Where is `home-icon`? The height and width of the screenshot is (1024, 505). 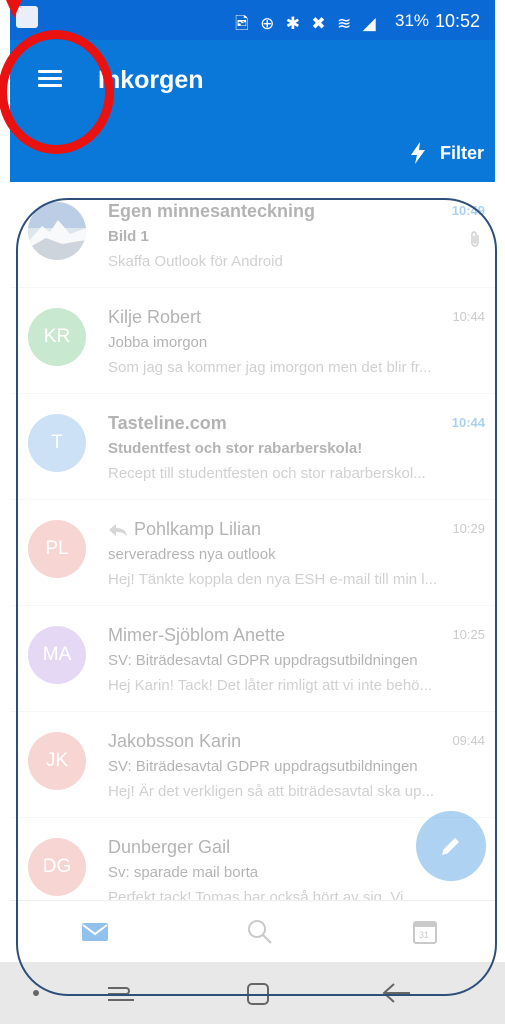
home-icon is located at coordinates (258, 994).